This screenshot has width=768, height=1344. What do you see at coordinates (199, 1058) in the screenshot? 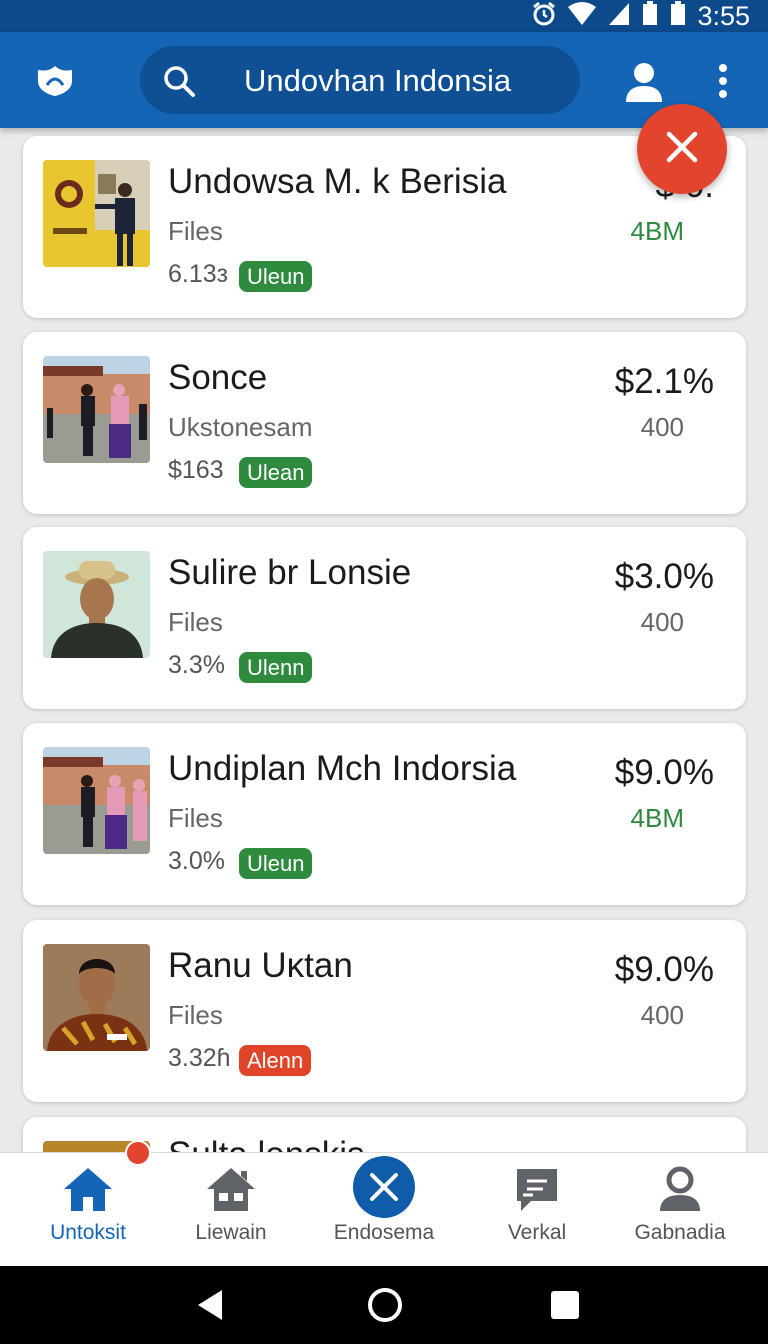
I see `item-meta: 3.32ɦ` at bounding box center [199, 1058].